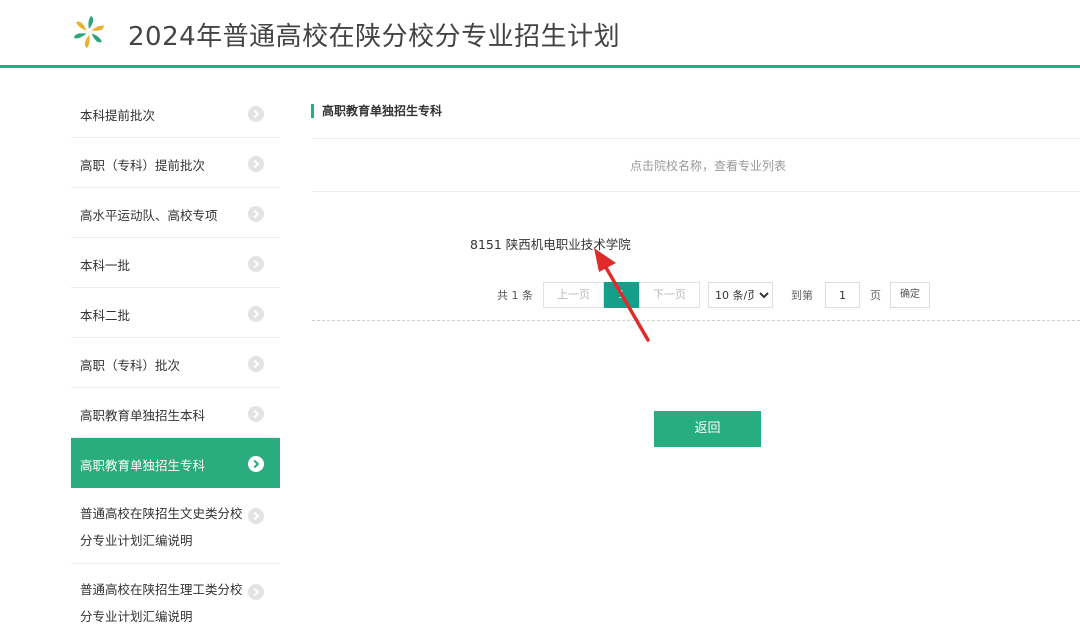 This screenshot has width=1080, height=639. I want to click on sidebar-item-label: 本科二批, so click(105, 315).